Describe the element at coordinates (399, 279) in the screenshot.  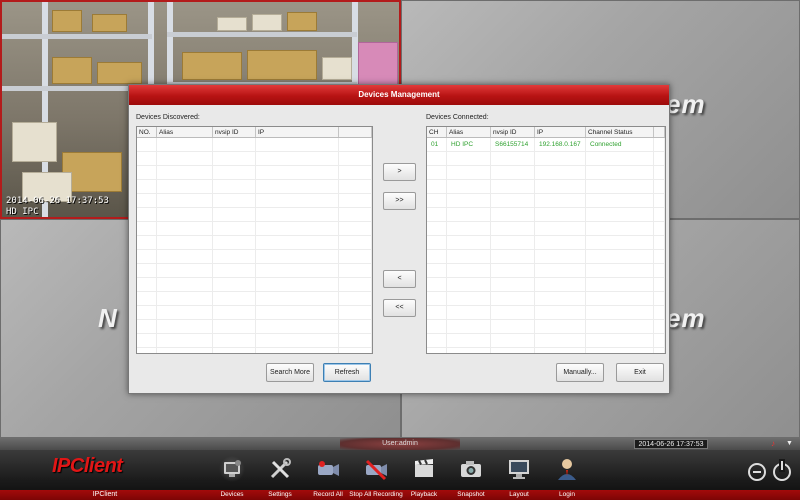
I see `remove-device-button: <` at that location.